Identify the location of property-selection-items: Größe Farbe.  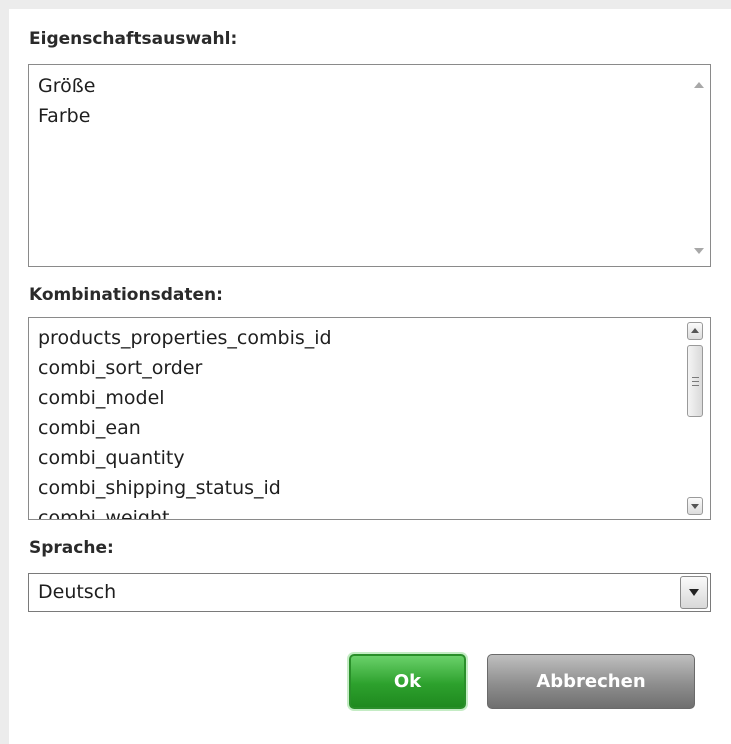
(66, 101).